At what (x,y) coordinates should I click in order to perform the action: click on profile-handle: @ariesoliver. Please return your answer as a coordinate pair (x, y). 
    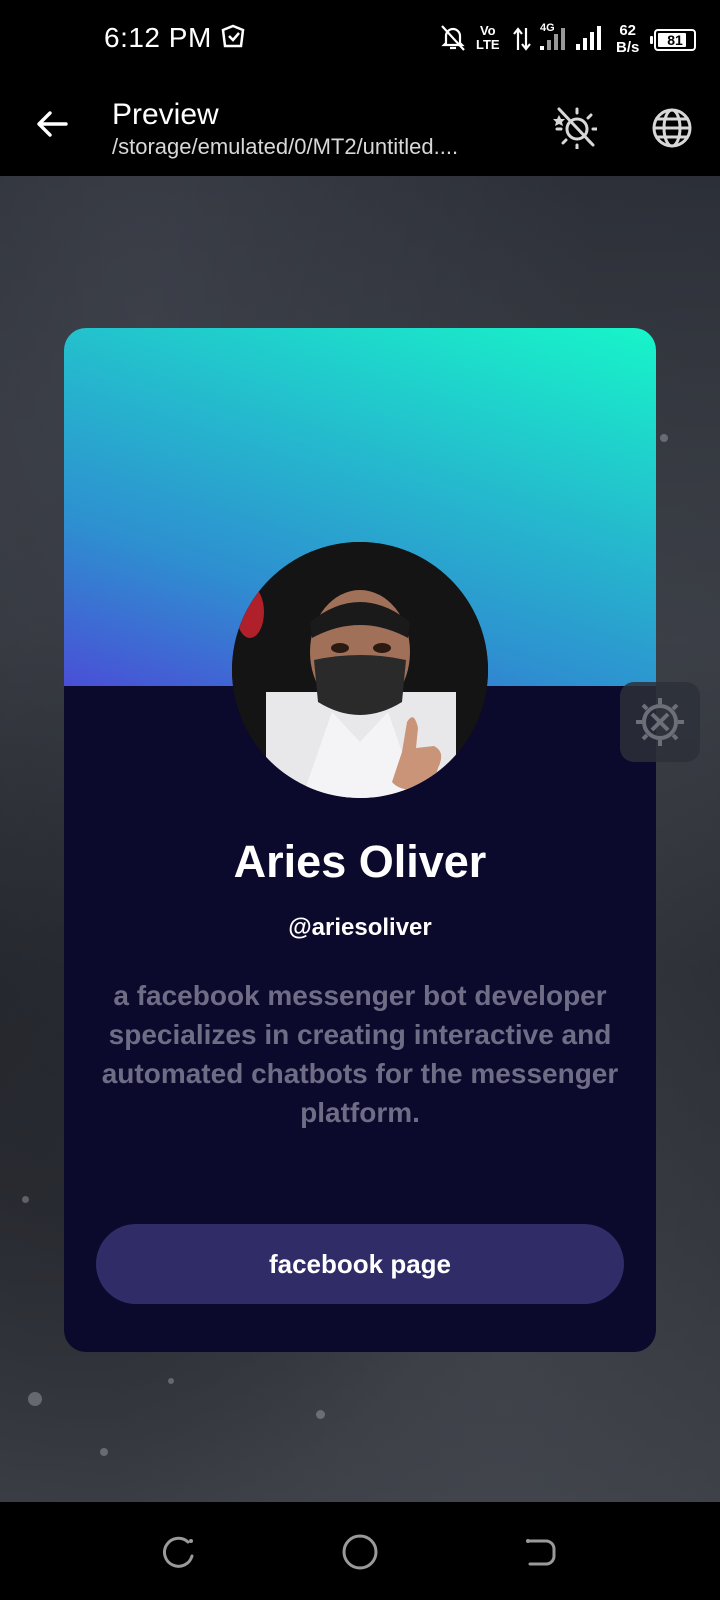
    Looking at the image, I should click on (360, 927).